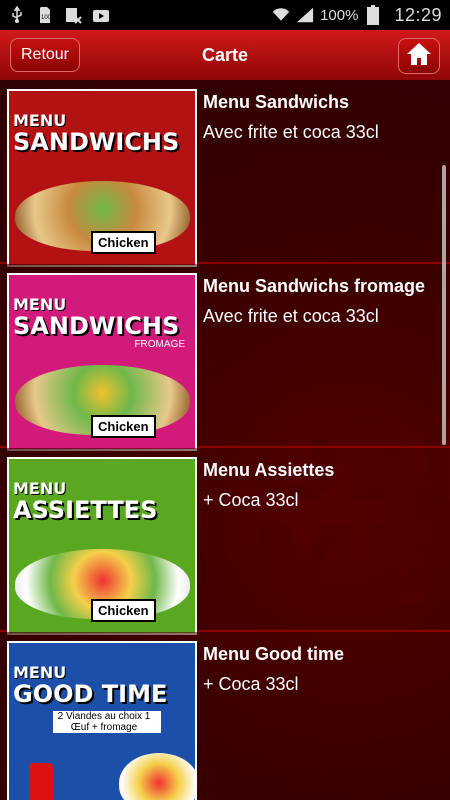 Image resolution: width=450 pixels, height=800 pixels. Describe the element at coordinates (107, 722) in the screenshot. I see `thumb-line3: 2 Viandes au choix 1 Œuf + fromage` at that location.